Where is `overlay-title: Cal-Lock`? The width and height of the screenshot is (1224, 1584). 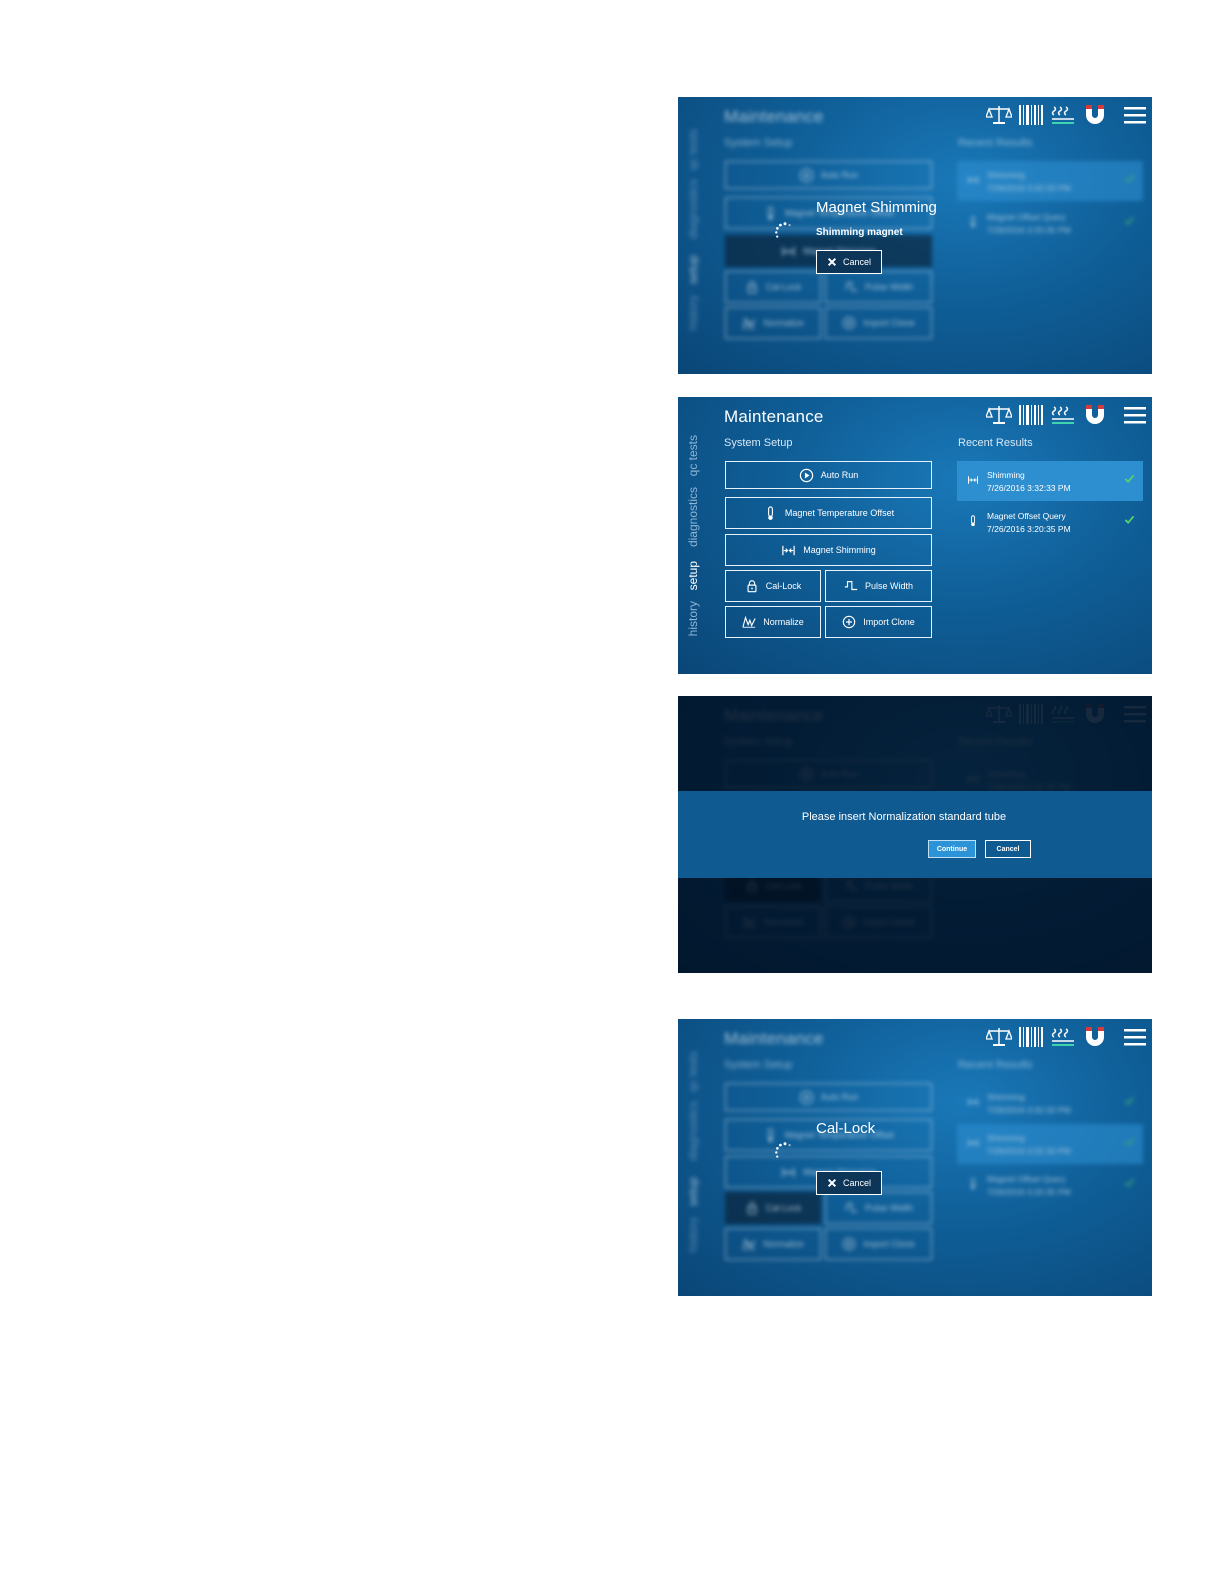 overlay-title: Cal-Lock is located at coordinates (846, 1128).